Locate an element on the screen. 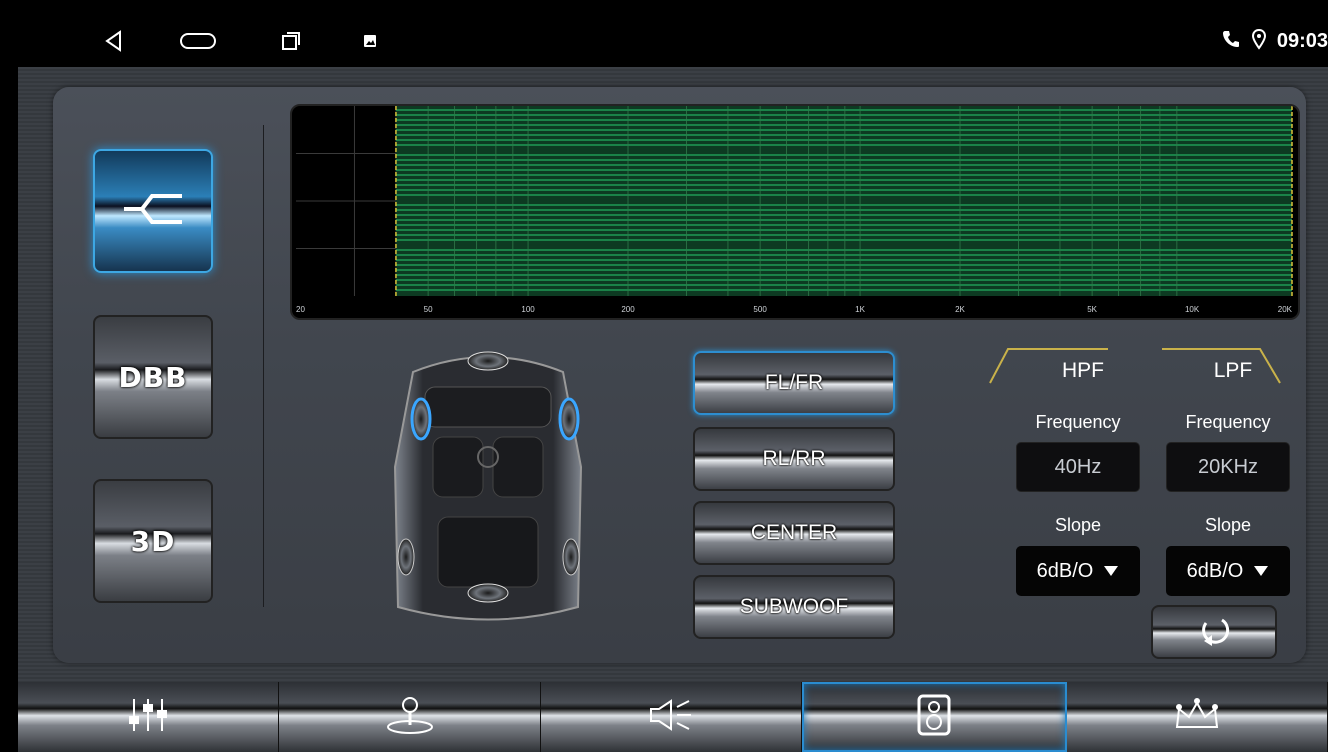 The width and height of the screenshot is (1328, 752). channel-label: CENTER is located at coordinates (794, 532).